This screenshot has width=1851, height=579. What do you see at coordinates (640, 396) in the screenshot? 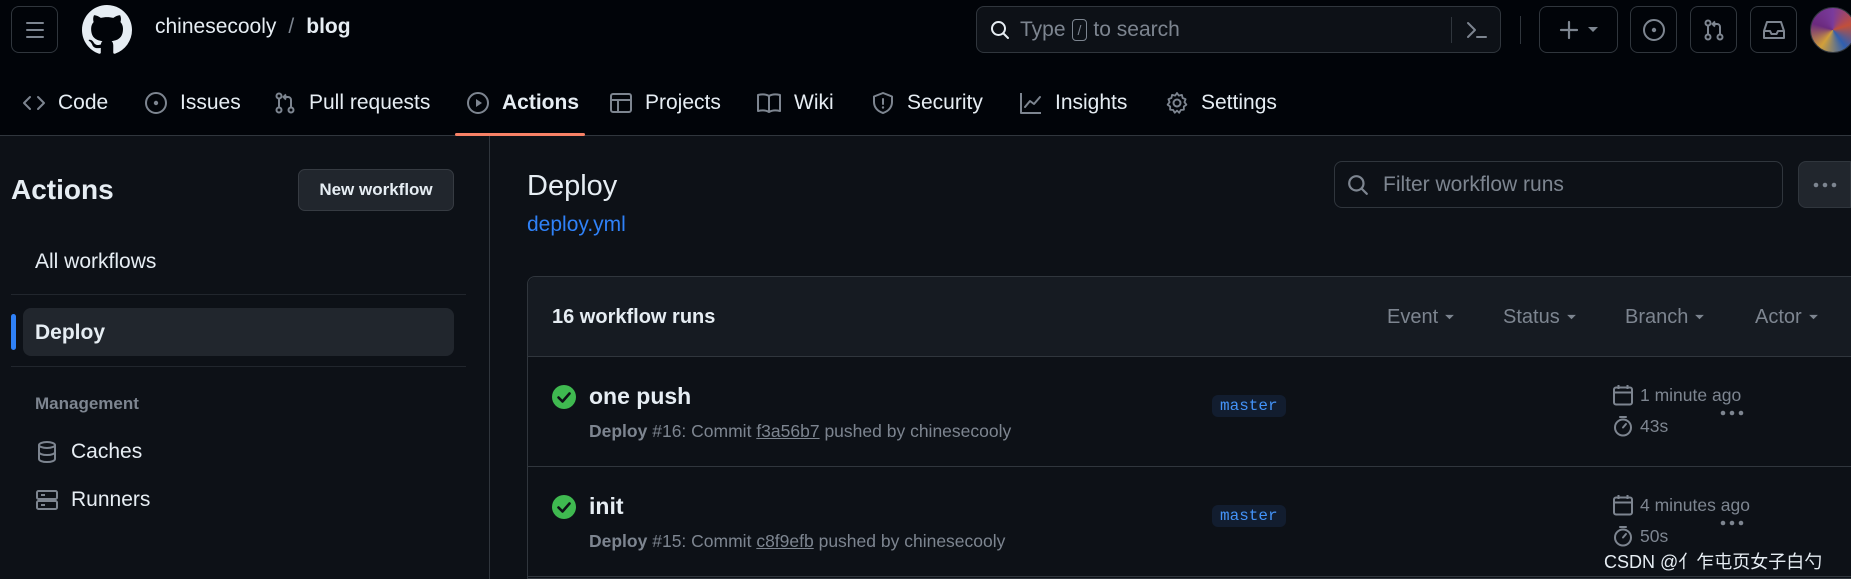
I see `run-title: one push` at bounding box center [640, 396].